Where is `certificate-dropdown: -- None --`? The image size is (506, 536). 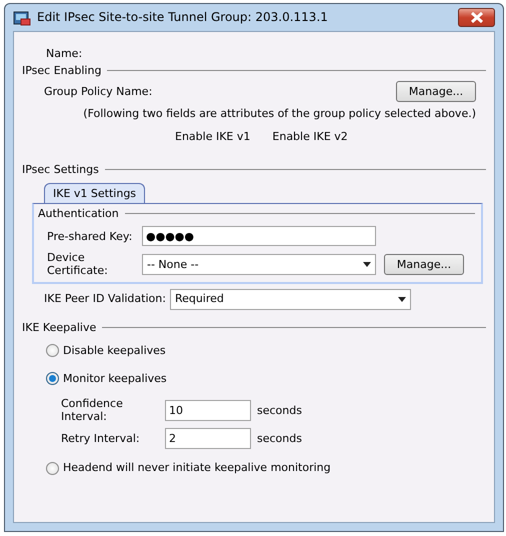 certificate-dropdown: -- None -- is located at coordinates (259, 264).